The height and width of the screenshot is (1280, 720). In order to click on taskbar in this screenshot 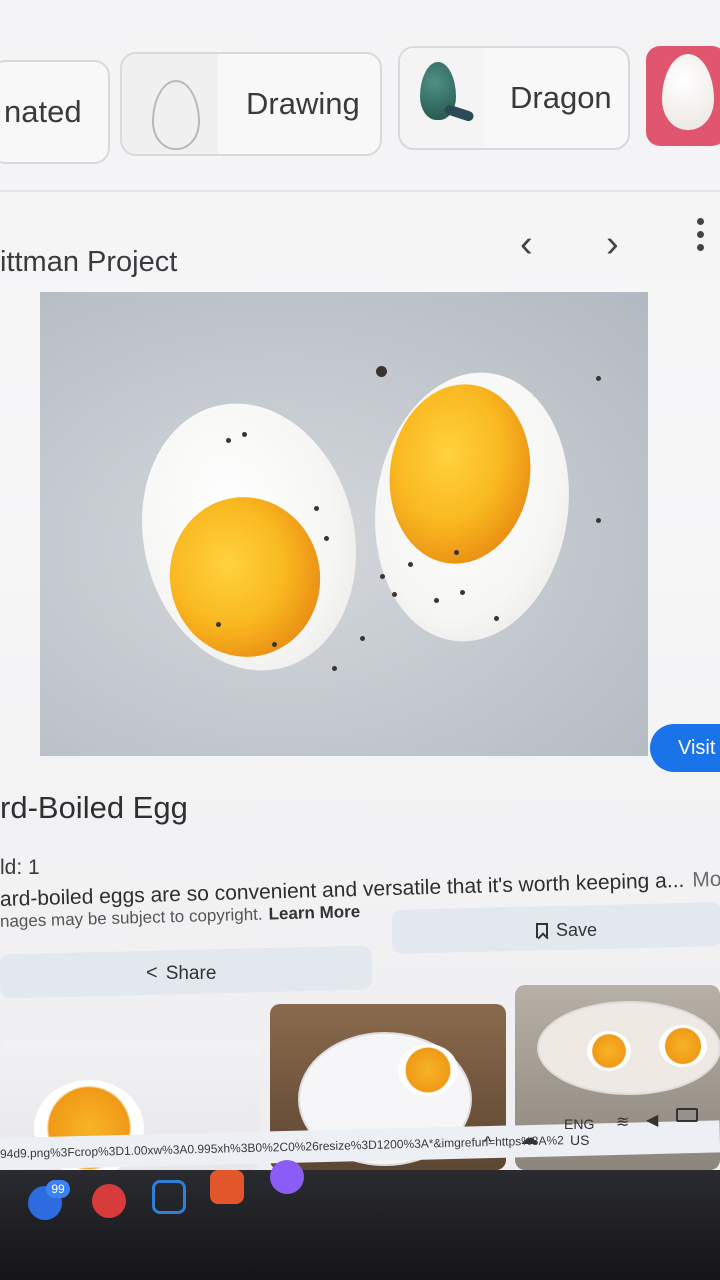, I will do `click(360, 1220)`.